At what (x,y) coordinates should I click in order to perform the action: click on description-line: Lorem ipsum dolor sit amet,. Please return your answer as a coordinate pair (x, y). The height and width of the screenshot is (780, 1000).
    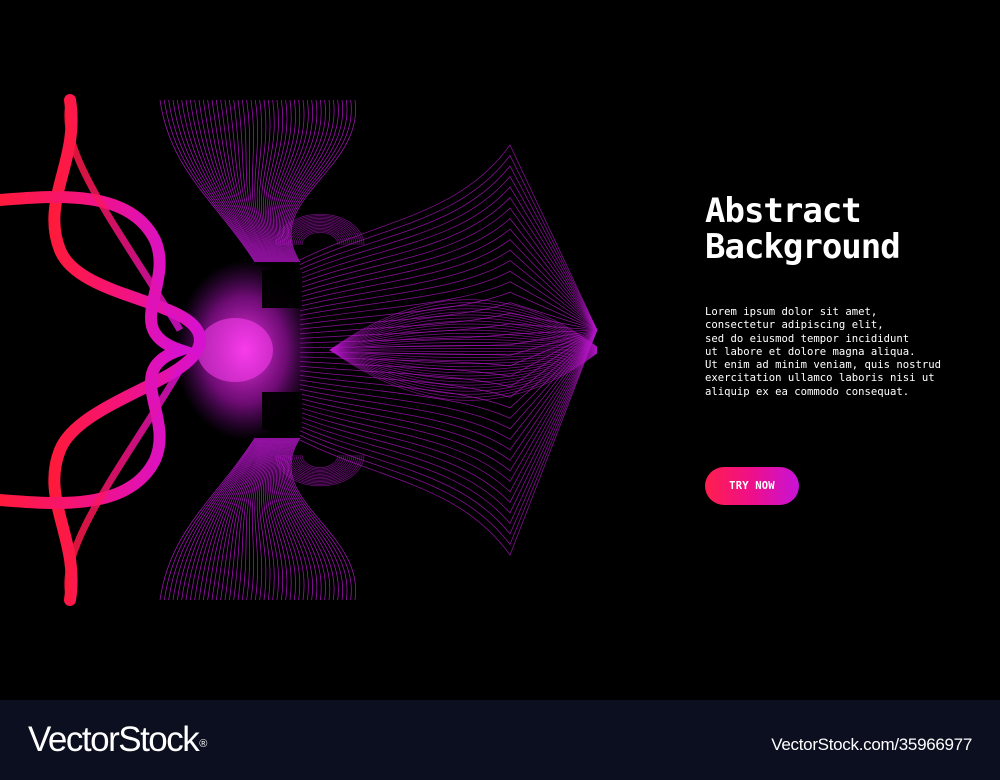
    Looking at the image, I should click on (791, 312).